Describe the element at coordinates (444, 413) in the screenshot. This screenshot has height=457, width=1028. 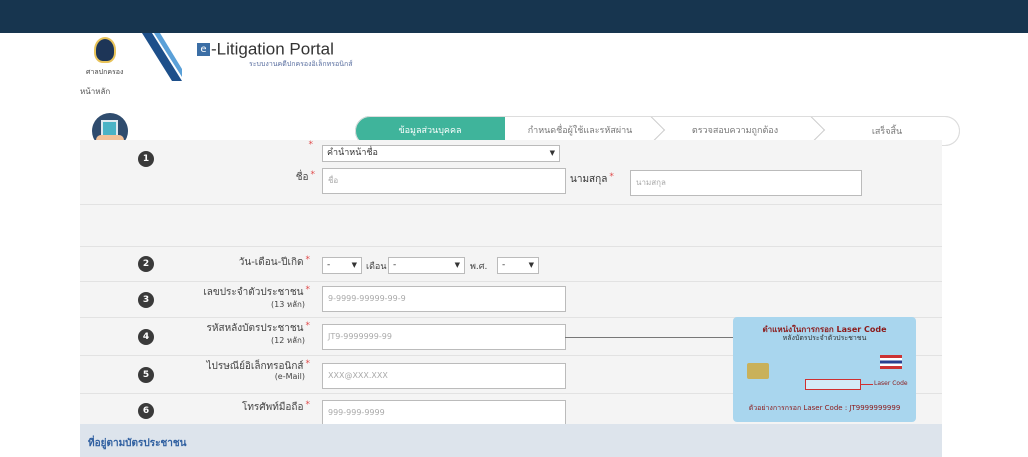
I see `mobile-input: 999-999-9999` at that location.